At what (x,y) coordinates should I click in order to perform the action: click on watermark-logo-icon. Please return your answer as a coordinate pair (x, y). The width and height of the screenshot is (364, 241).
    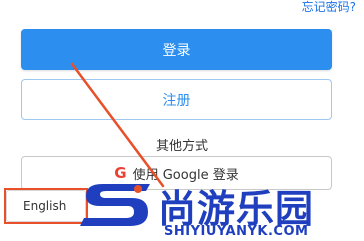
    Looking at the image, I should click on (115, 205).